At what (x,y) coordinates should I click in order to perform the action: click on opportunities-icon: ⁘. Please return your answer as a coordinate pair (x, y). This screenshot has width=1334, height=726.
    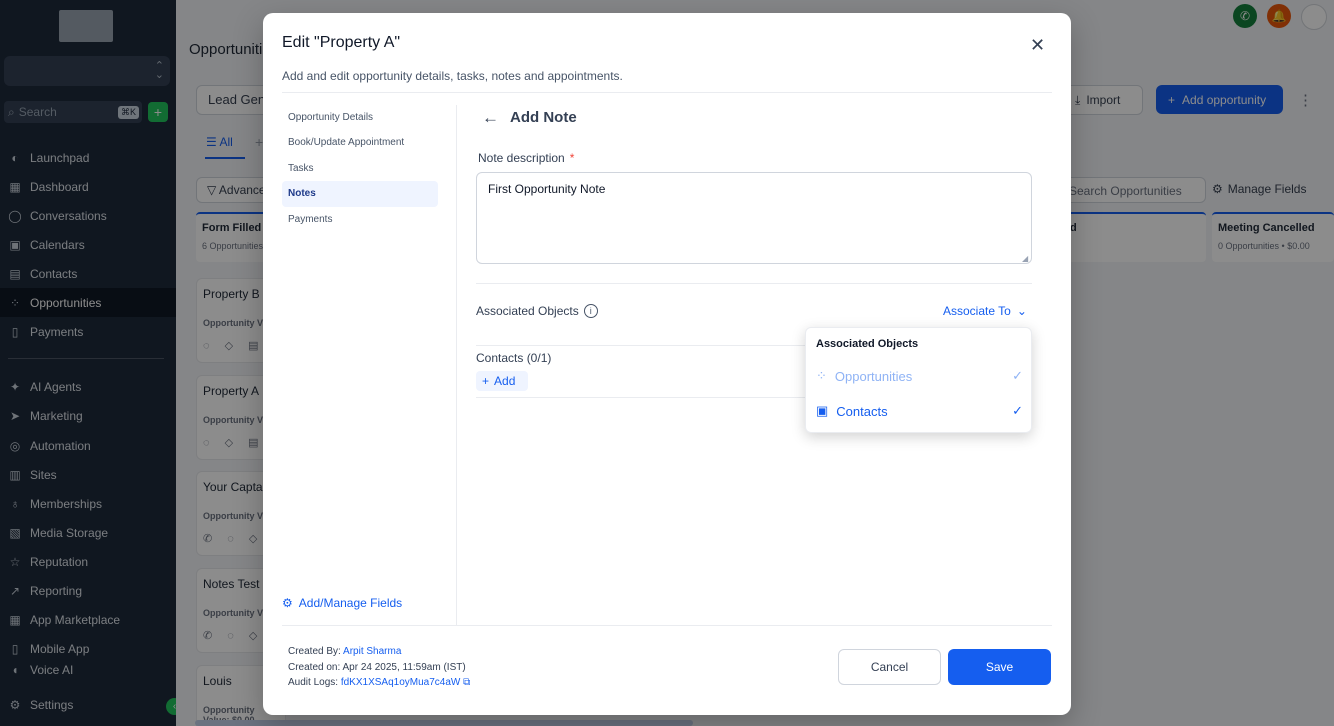
    Looking at the image, I should click on (821, 375).